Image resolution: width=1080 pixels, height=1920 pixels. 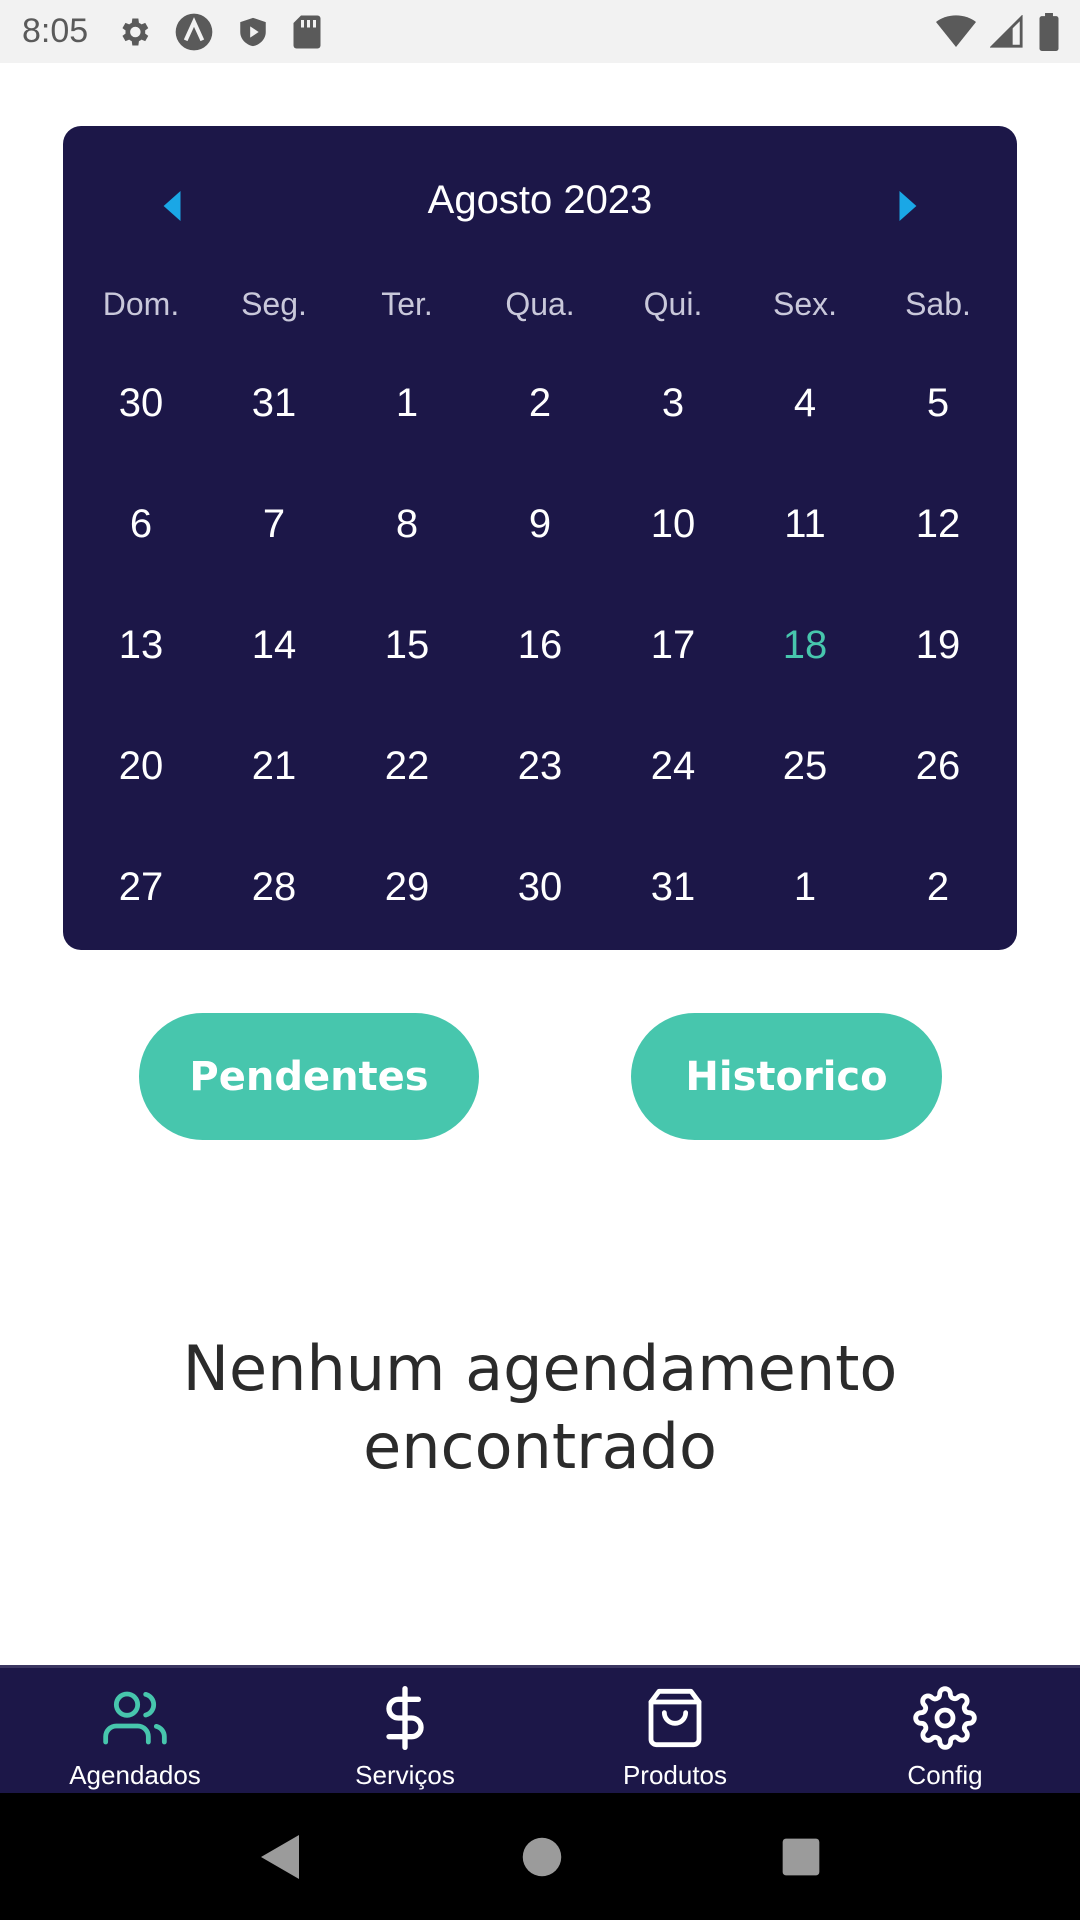 What do you see at coordinates (675, 1718) in the screenshot?
I see `shopping-bag-icon` at bounding box center [675, 1718].